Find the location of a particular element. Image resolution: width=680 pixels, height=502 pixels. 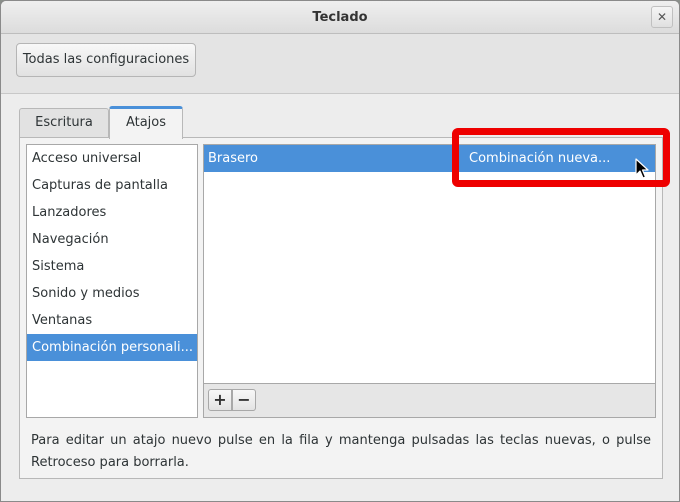

shortcut-list-toolbar: + − is located at coordinates (429, 401).